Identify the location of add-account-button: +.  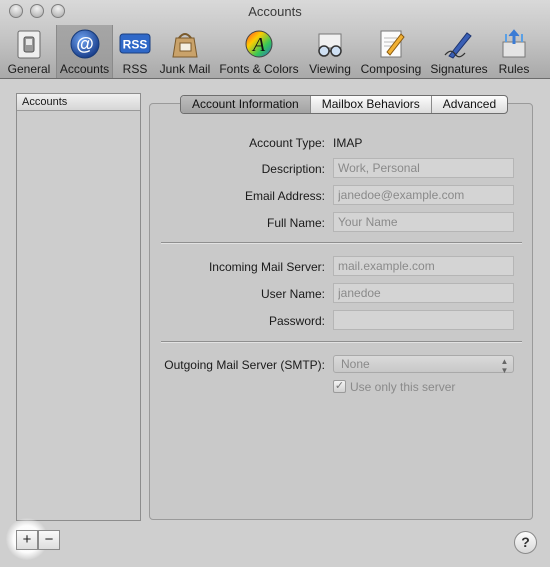
(27, 540).